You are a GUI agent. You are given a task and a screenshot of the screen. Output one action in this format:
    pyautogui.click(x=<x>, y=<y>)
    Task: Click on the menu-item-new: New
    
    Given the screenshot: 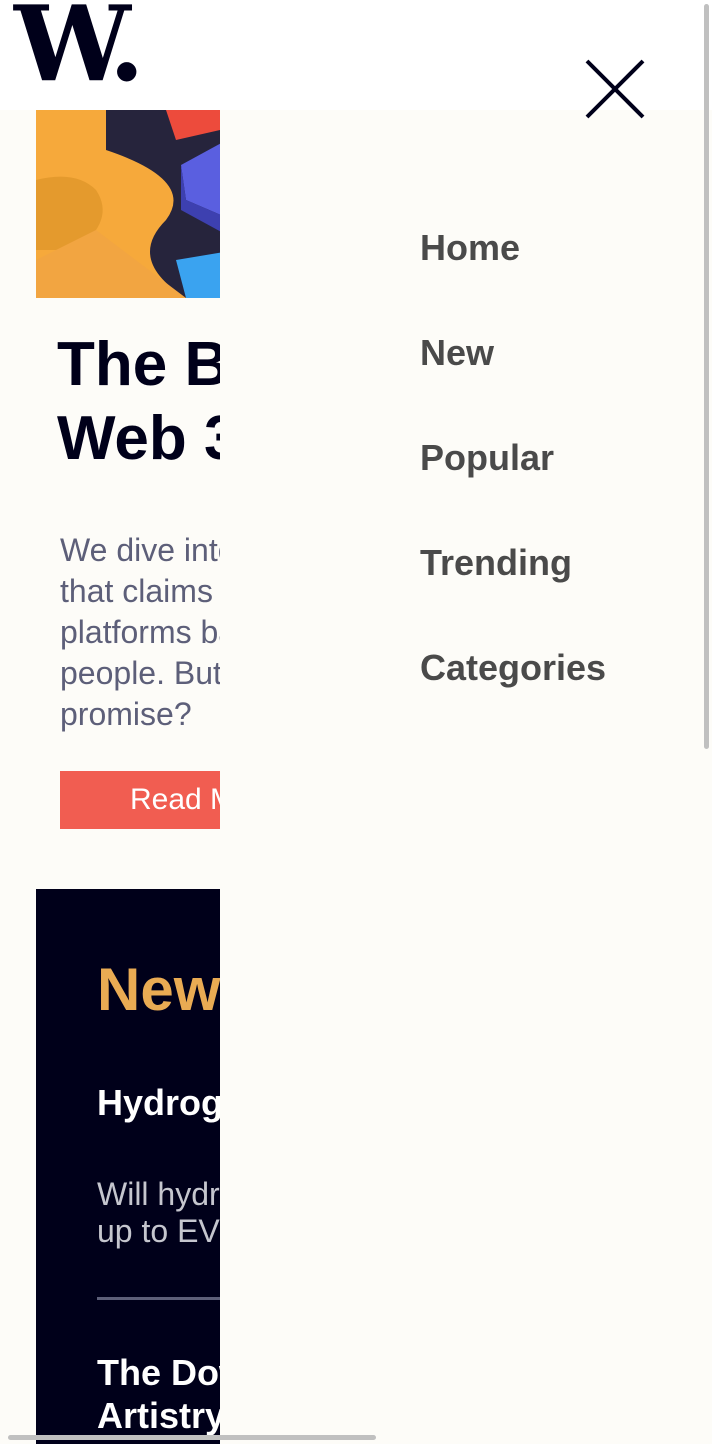 What is the action you would take?
    pyautogui.click(x=513, y=383)
    